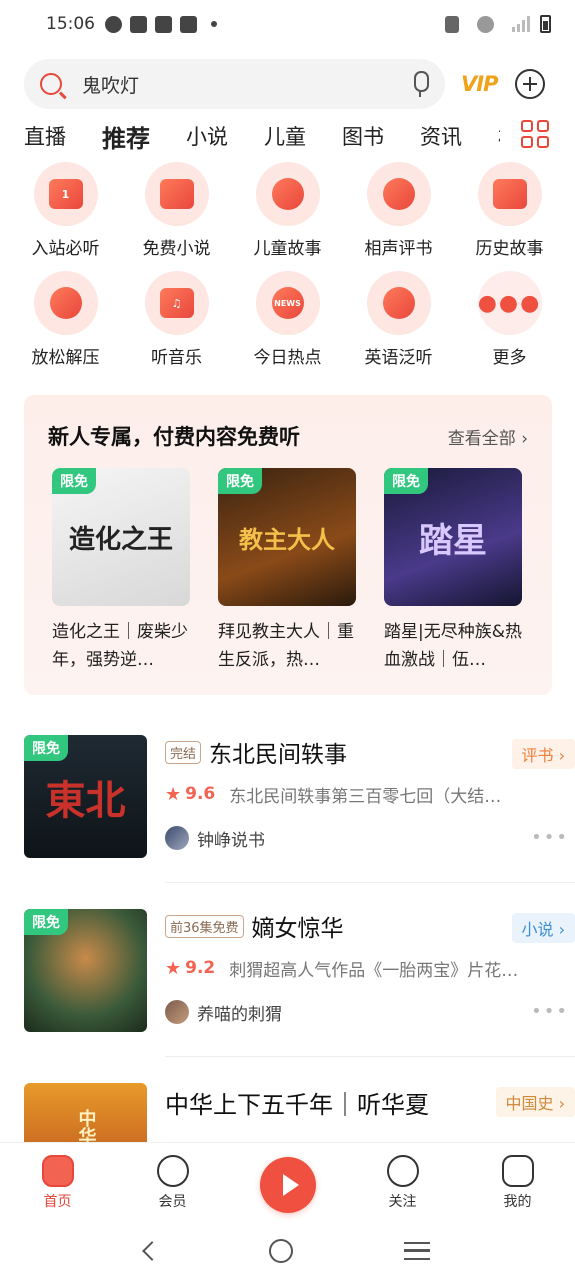 This screenshot has width=575, height=1280. What do you see at coordinates (163, 24) in the screenshot?
I see `app-icon` at bounding box center [163, 24].